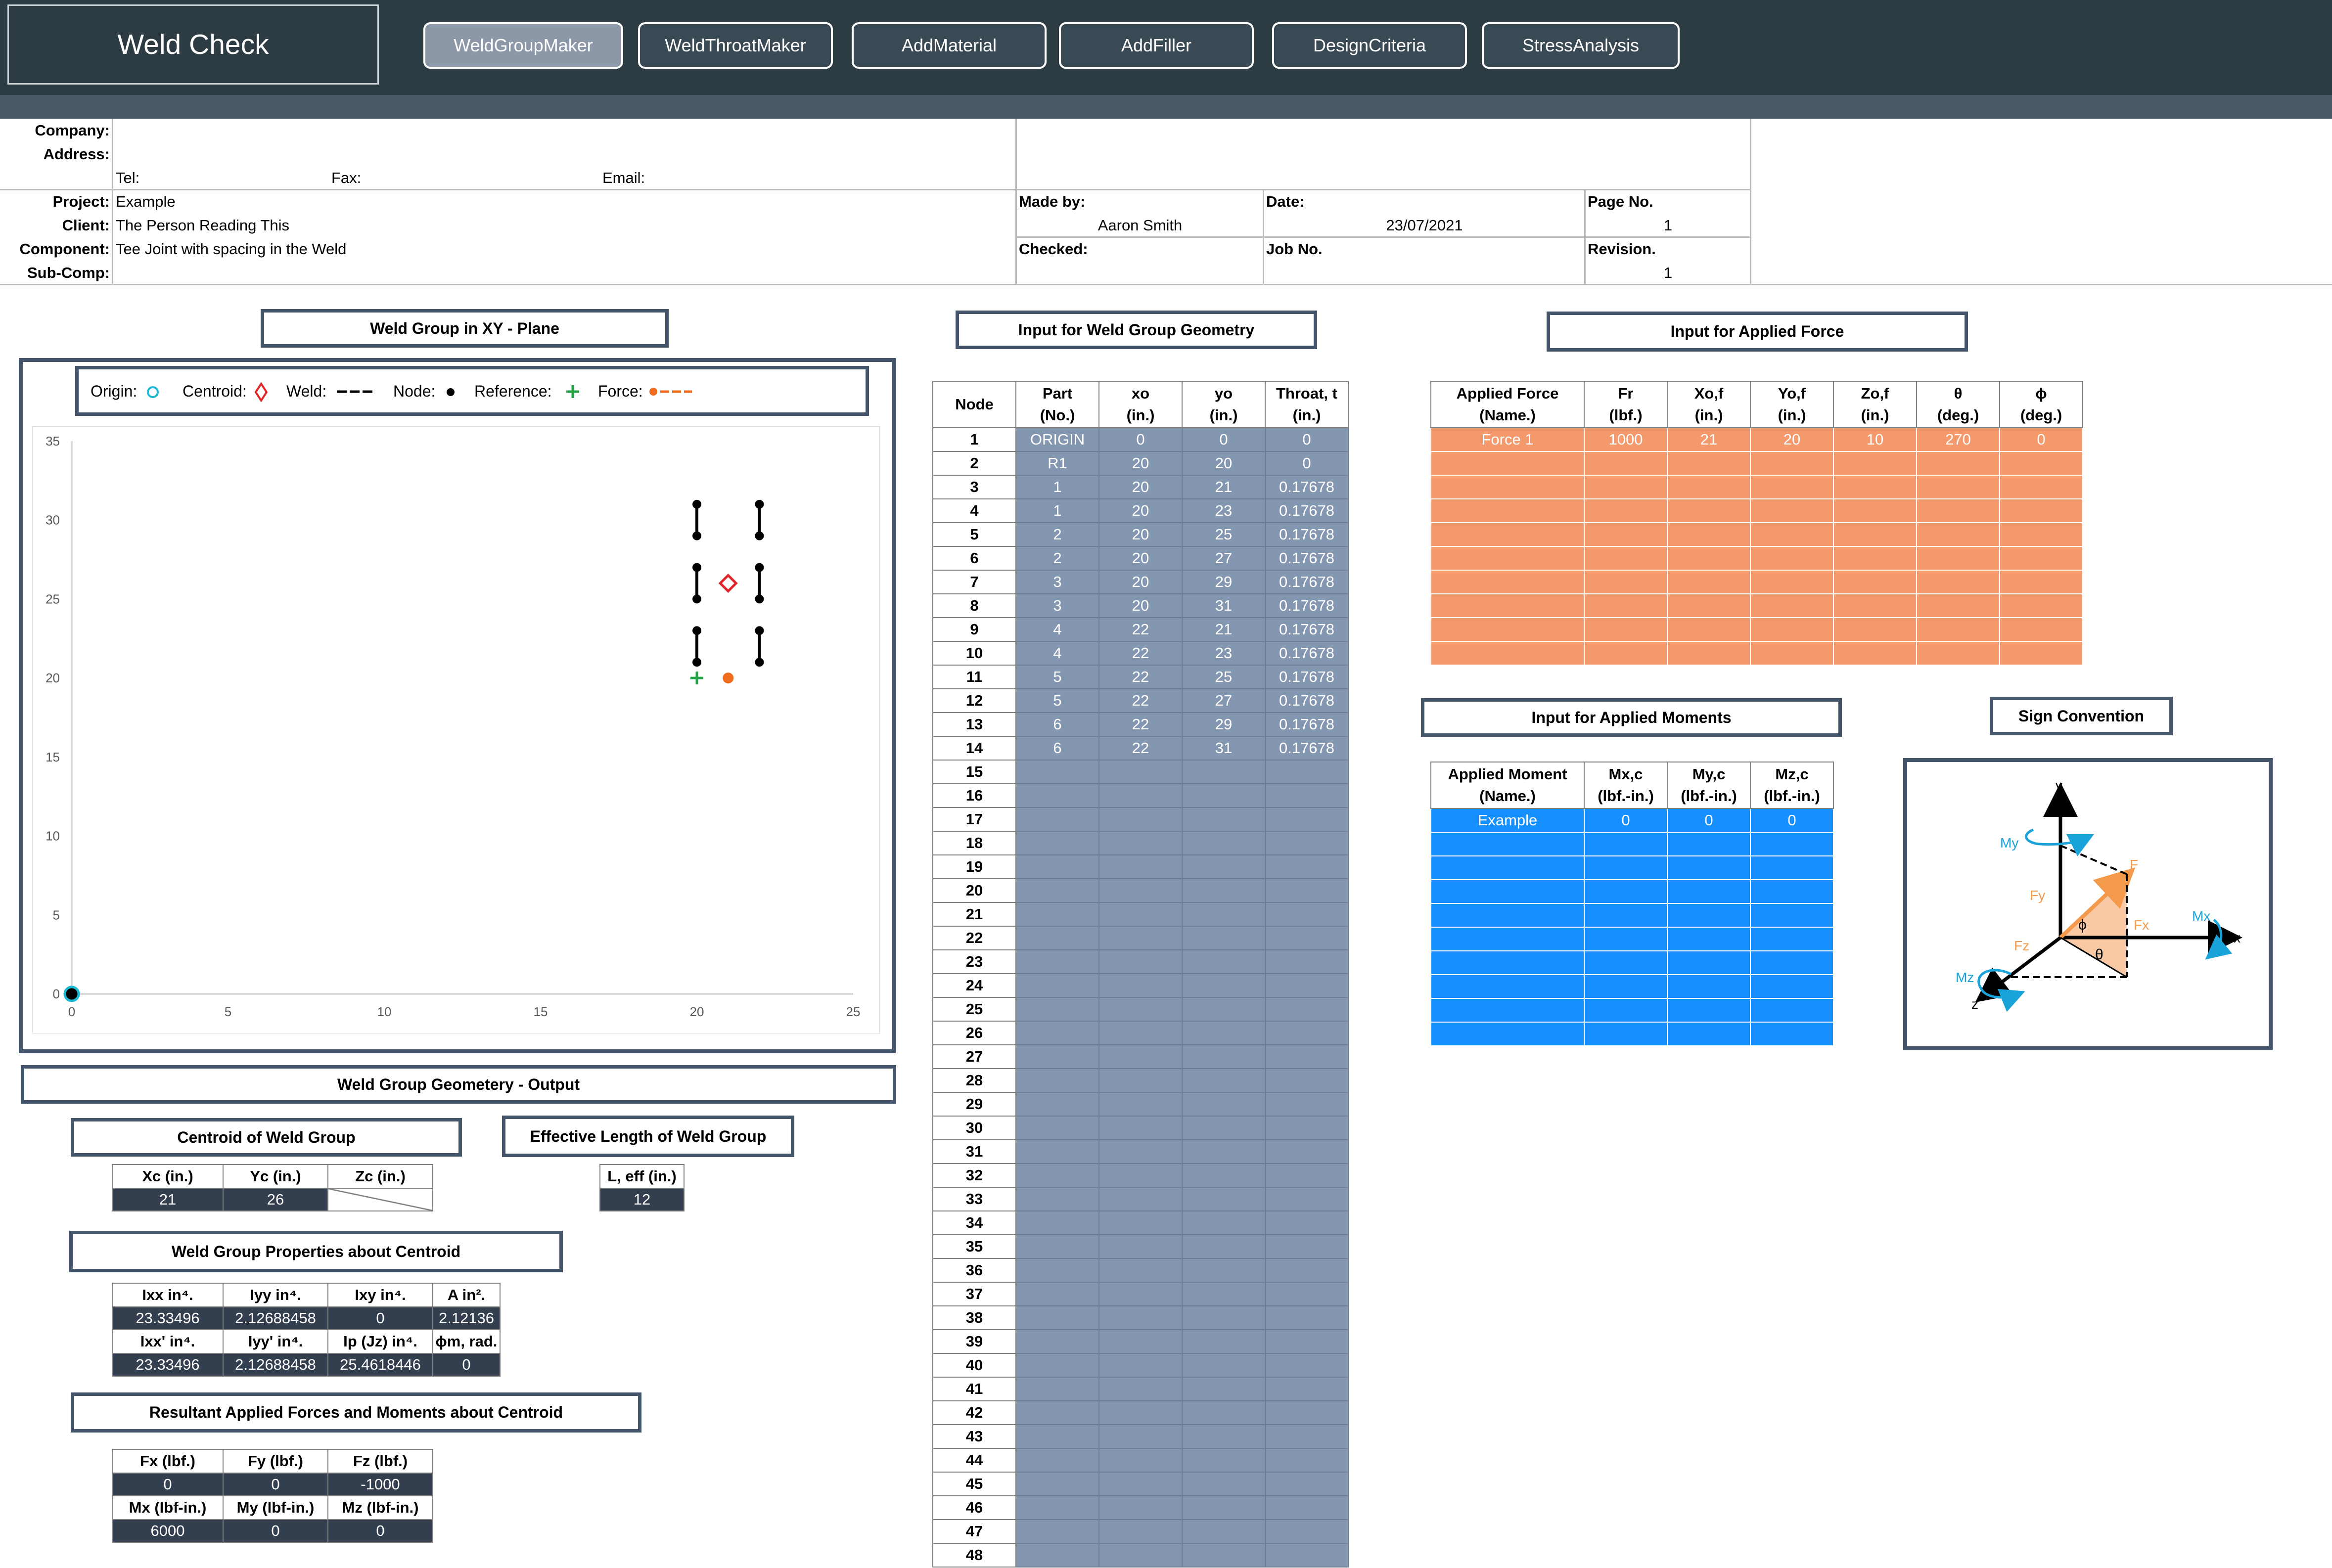 The image size is (2332, 1568). What do you see at coordinates (1140, 439) in the screenshot?
I see `geometry-input-cell: 0` at bounding box center [1140, 439].